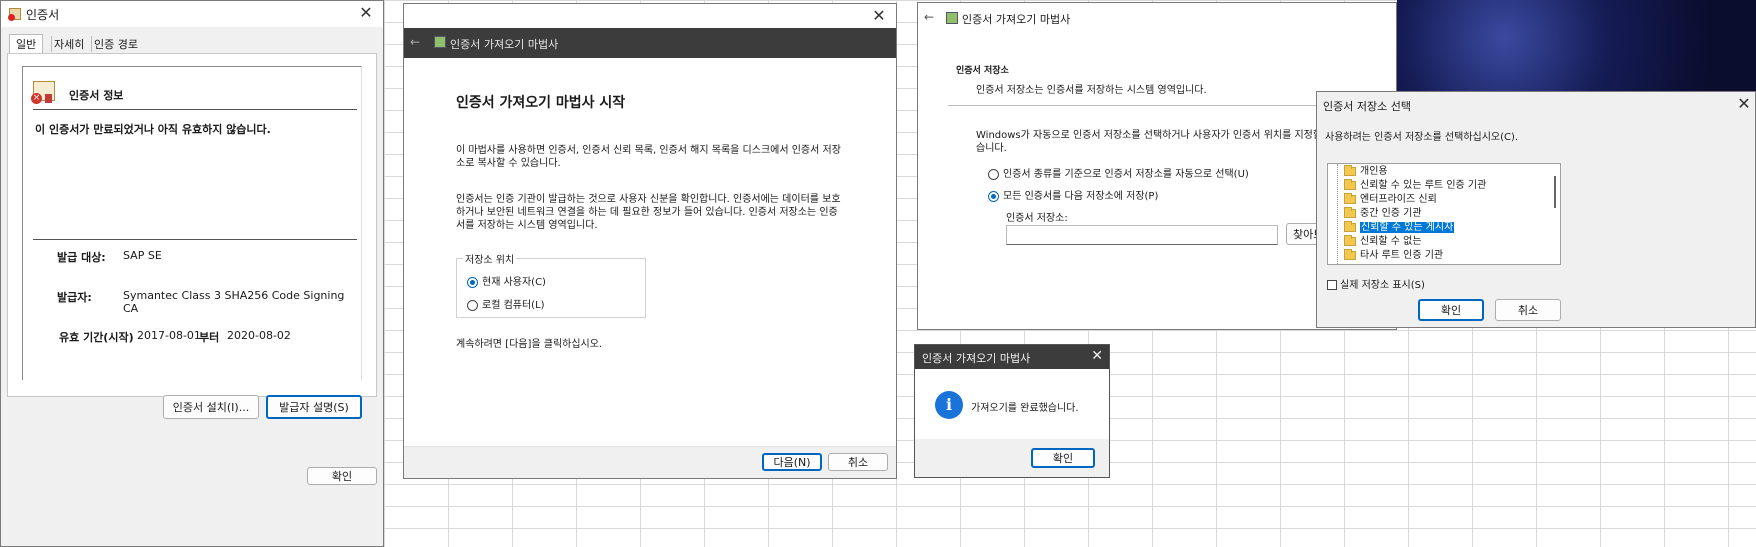 This screenshot has height=547, width=1756. What do you see at coordinates (1402, 255) in the screenshot?
I see `store-item-label: 타사 루트 인증 기관` at bounding box center [1402, 255].